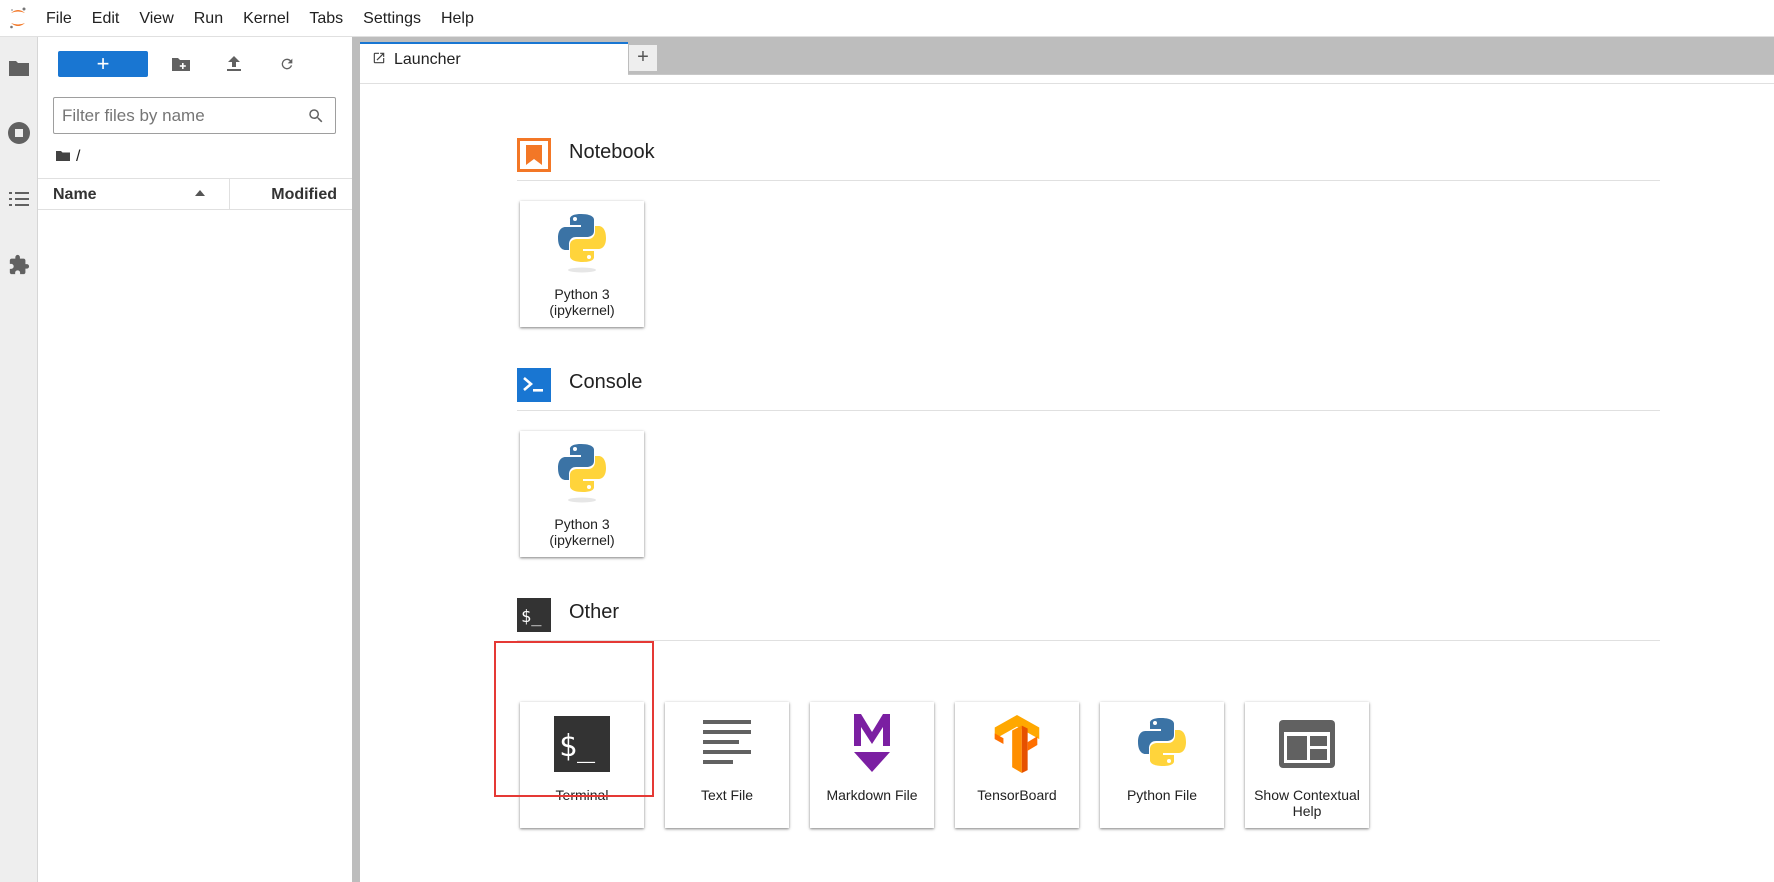  I want to click on terminal-section-icon: $_, so click(534, 615).